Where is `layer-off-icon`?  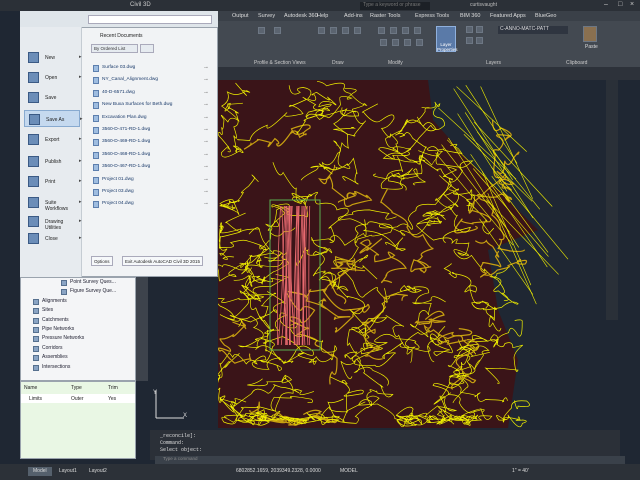
layer-off-icon is located at coordinates (469, 29).